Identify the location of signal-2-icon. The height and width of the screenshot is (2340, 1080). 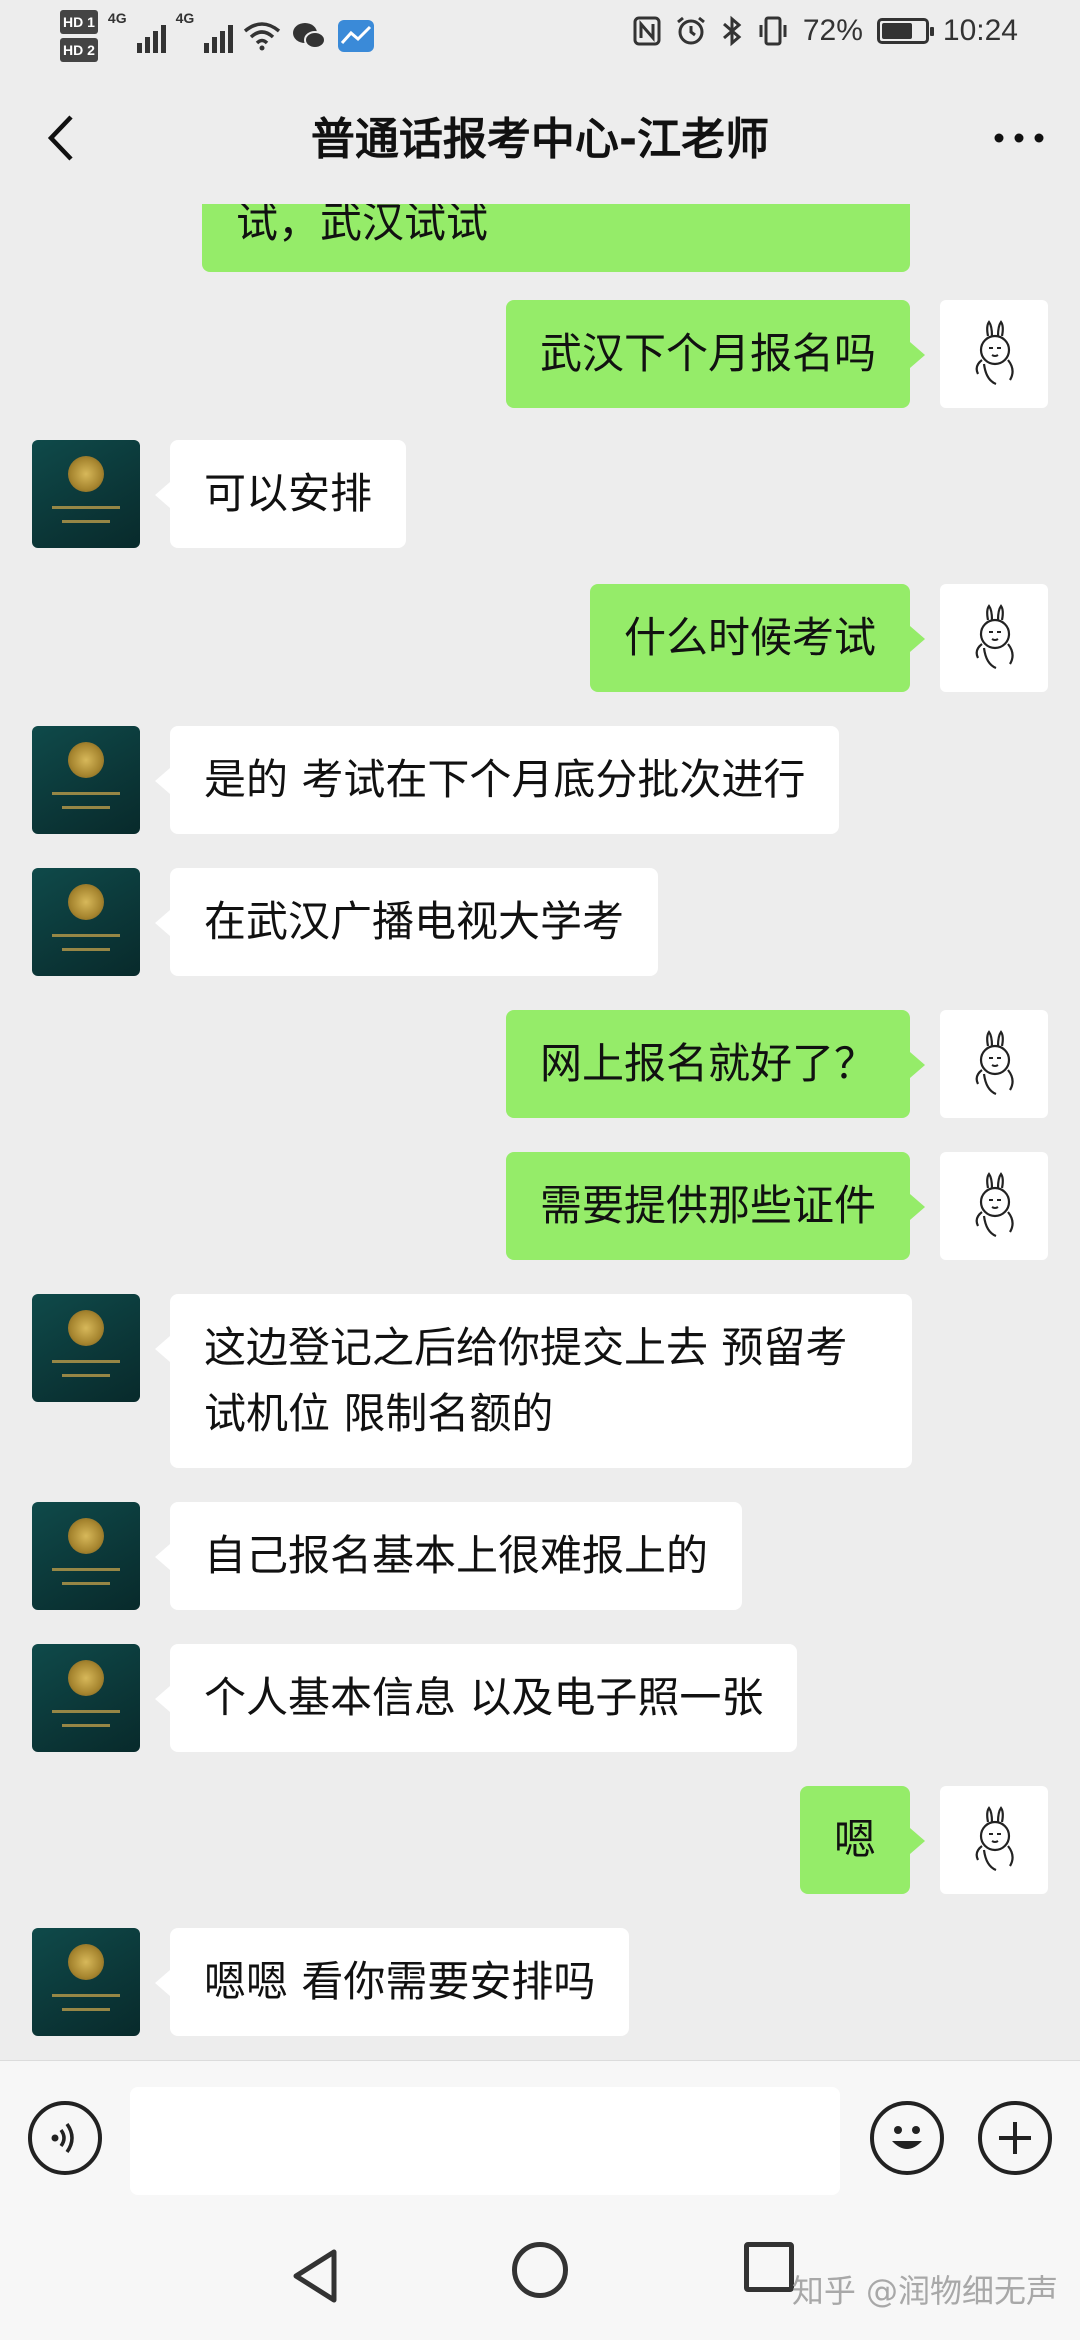
(219, 36).